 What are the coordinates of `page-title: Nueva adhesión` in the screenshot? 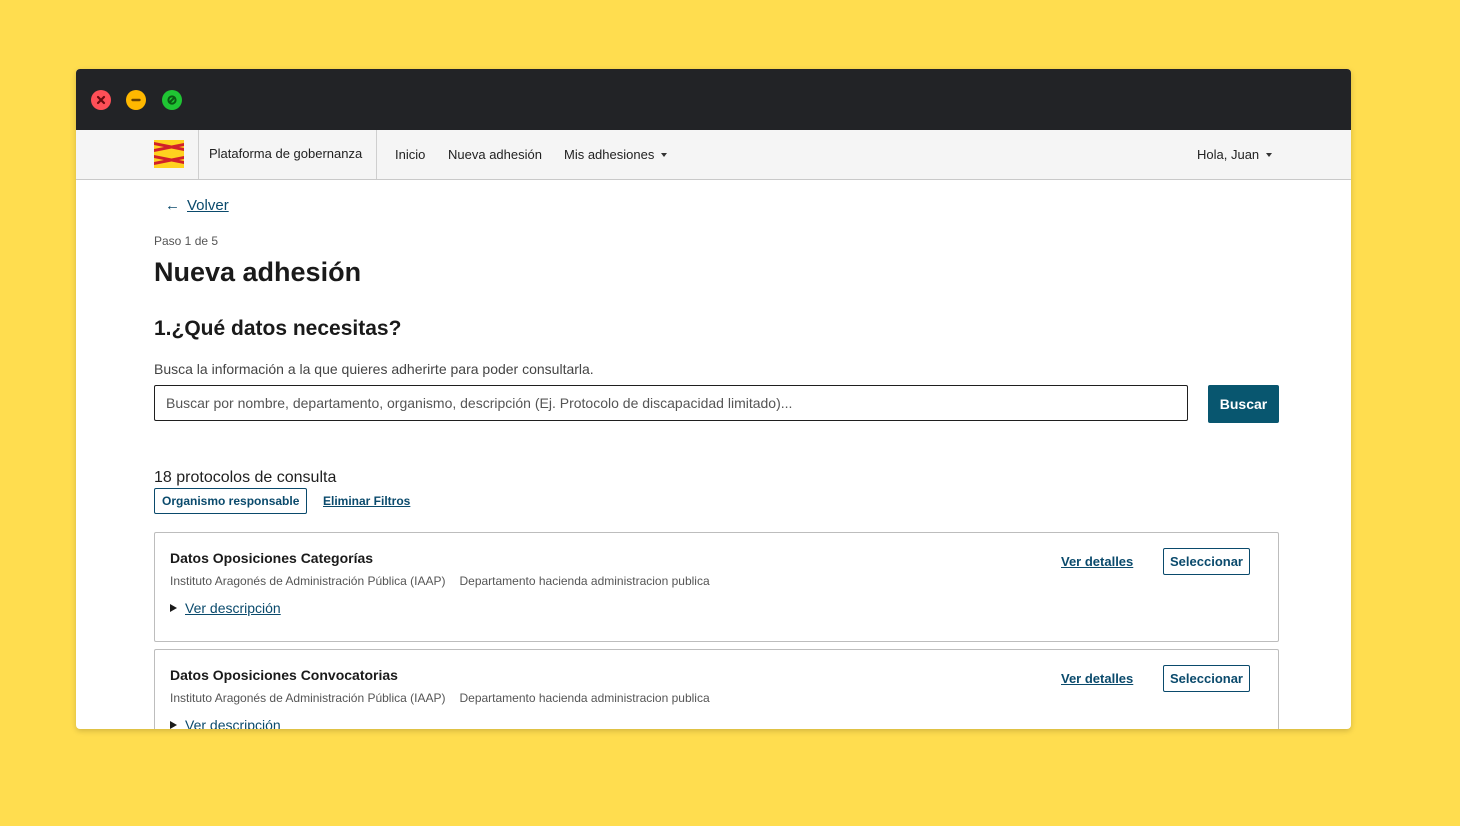 It's located at (258, 272).